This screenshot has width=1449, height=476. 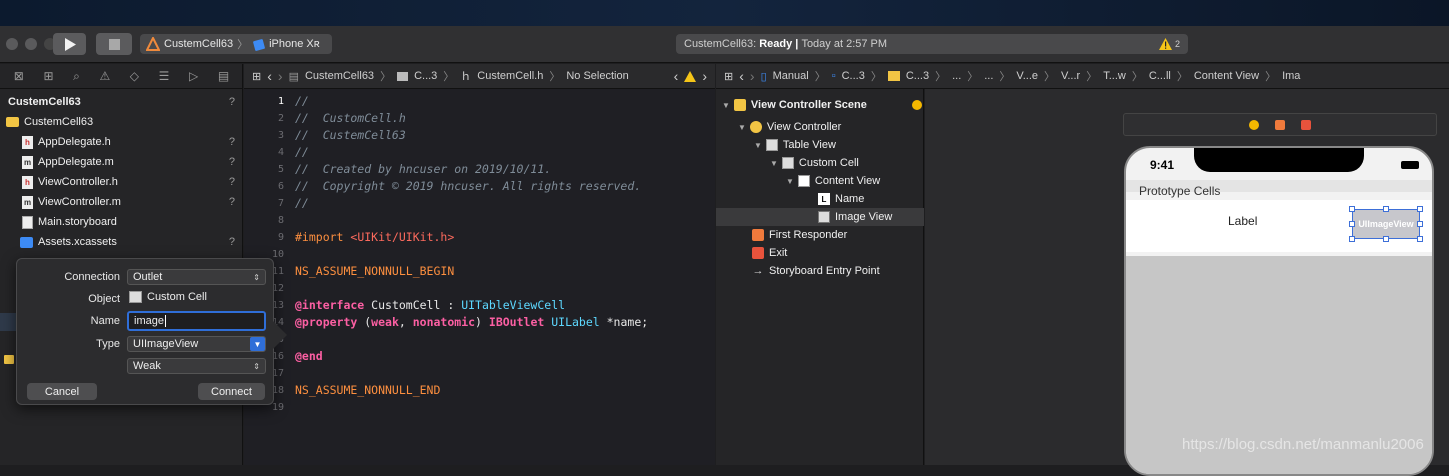 What do you see at coordinates (330, 305) in the screenshot?
I see `keyword-token: @interface` at bounding box center [330, 305].